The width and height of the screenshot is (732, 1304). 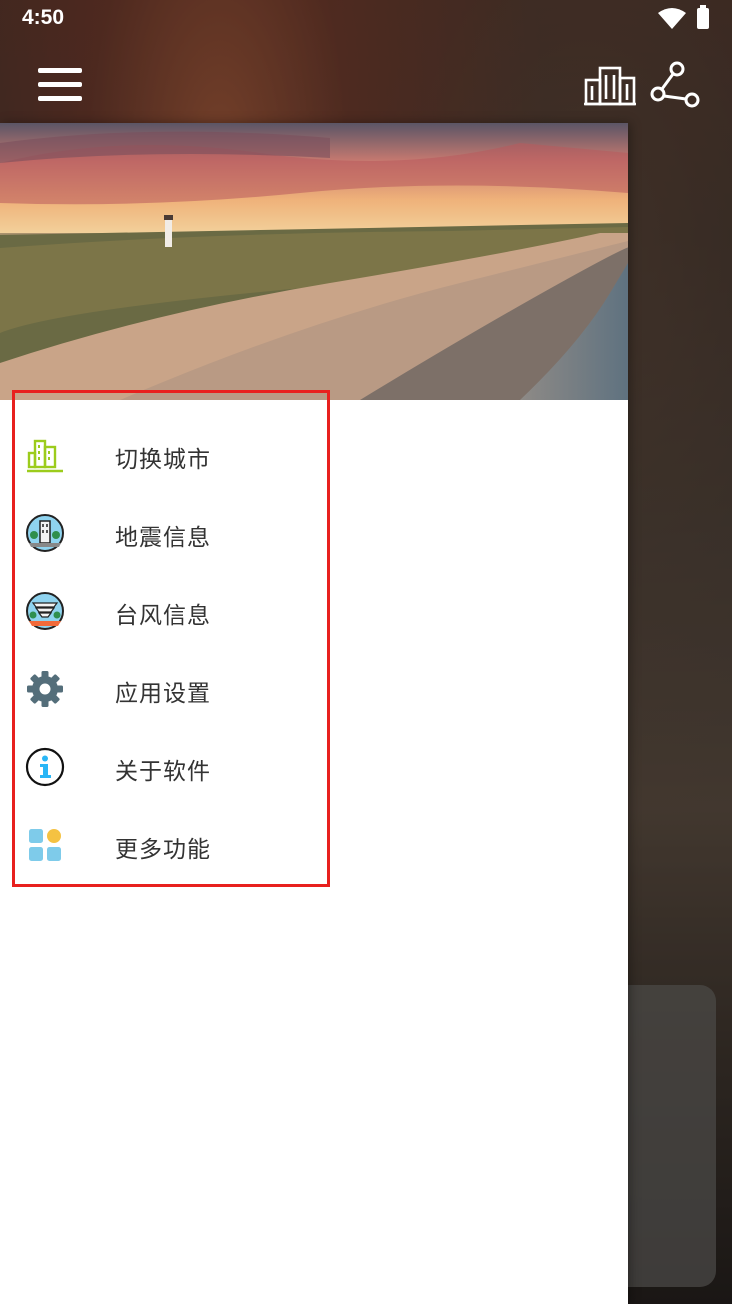 I want to click on city-switch-icon, so click(x=45, y=456).